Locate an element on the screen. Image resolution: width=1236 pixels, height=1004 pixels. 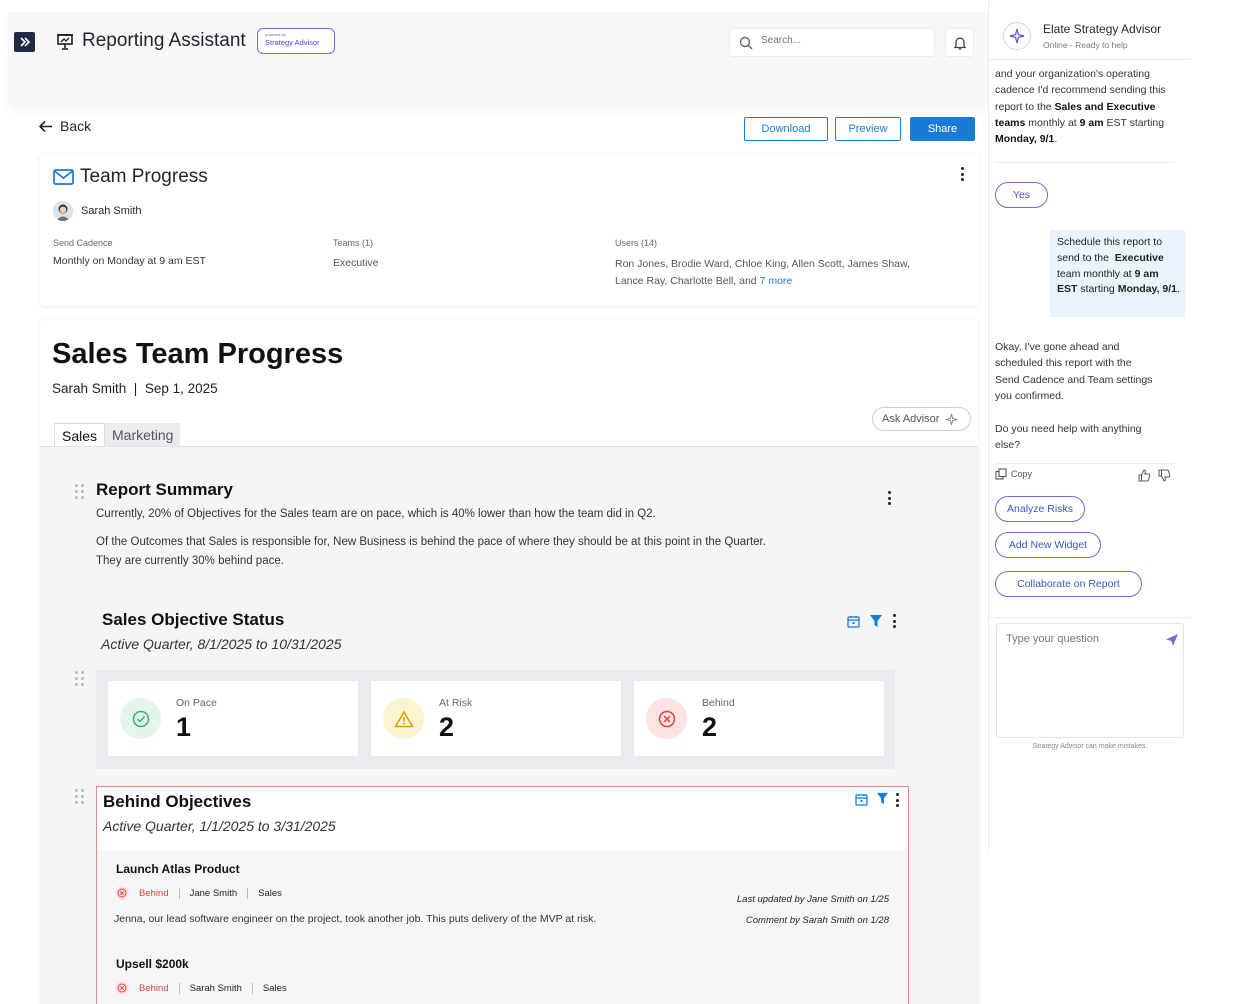
cadence-label: Send Cadence is located at coordinates (83, 243).